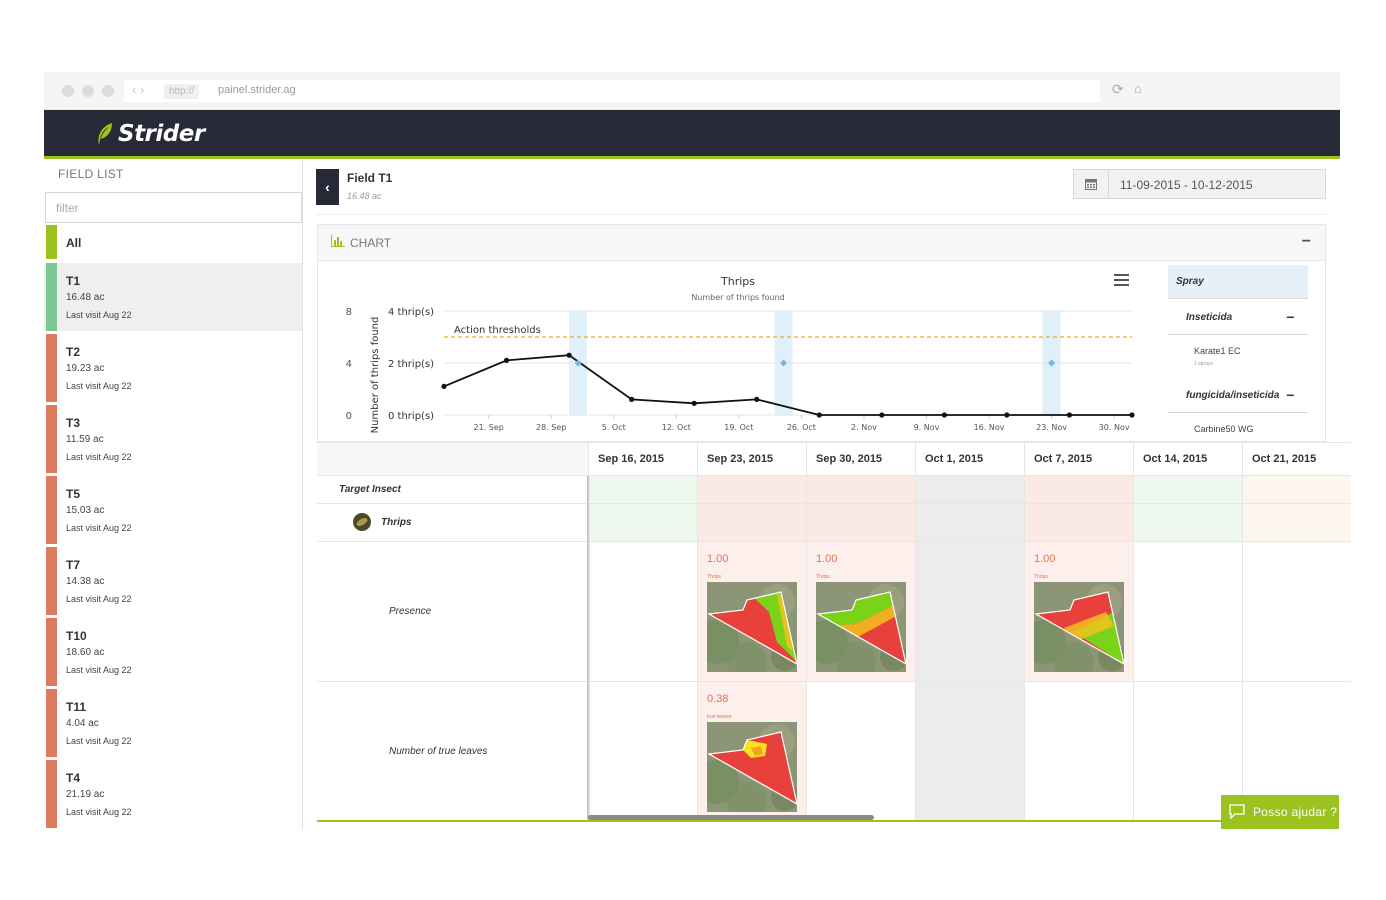  Describe the element at coordinates (173, 242) in the screenshot. I see `field-item-all: All` at that location.